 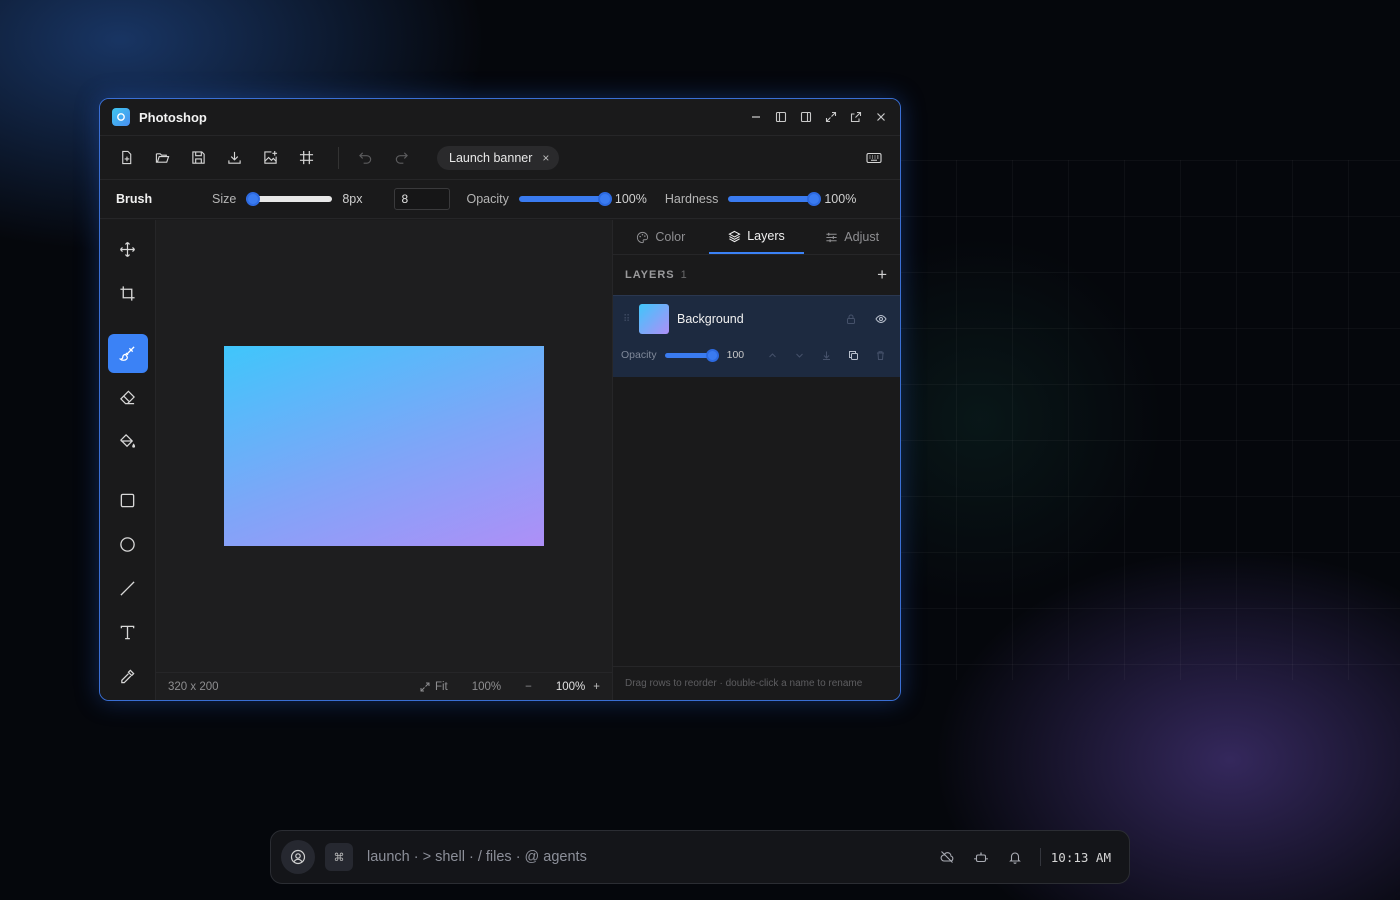 What do you see at coordinates (491, 157) in the screenshot?
I see `document-tab-label: Launch banner` at bounding box center [491, 157].